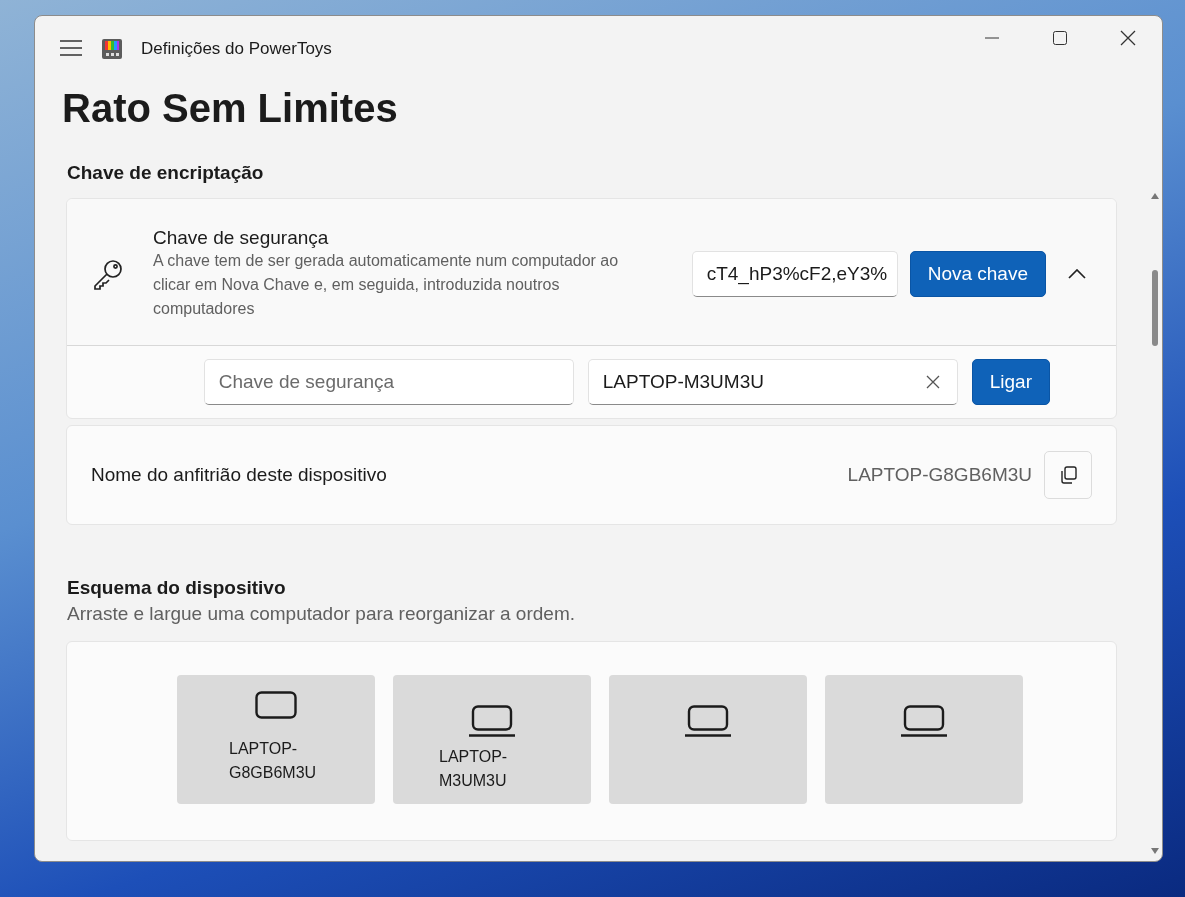  What do you see at coordinates (177, 588) in the screenshot?
I see `section-heading: Esquema do dispositivo` at bounding box center [177, 588].